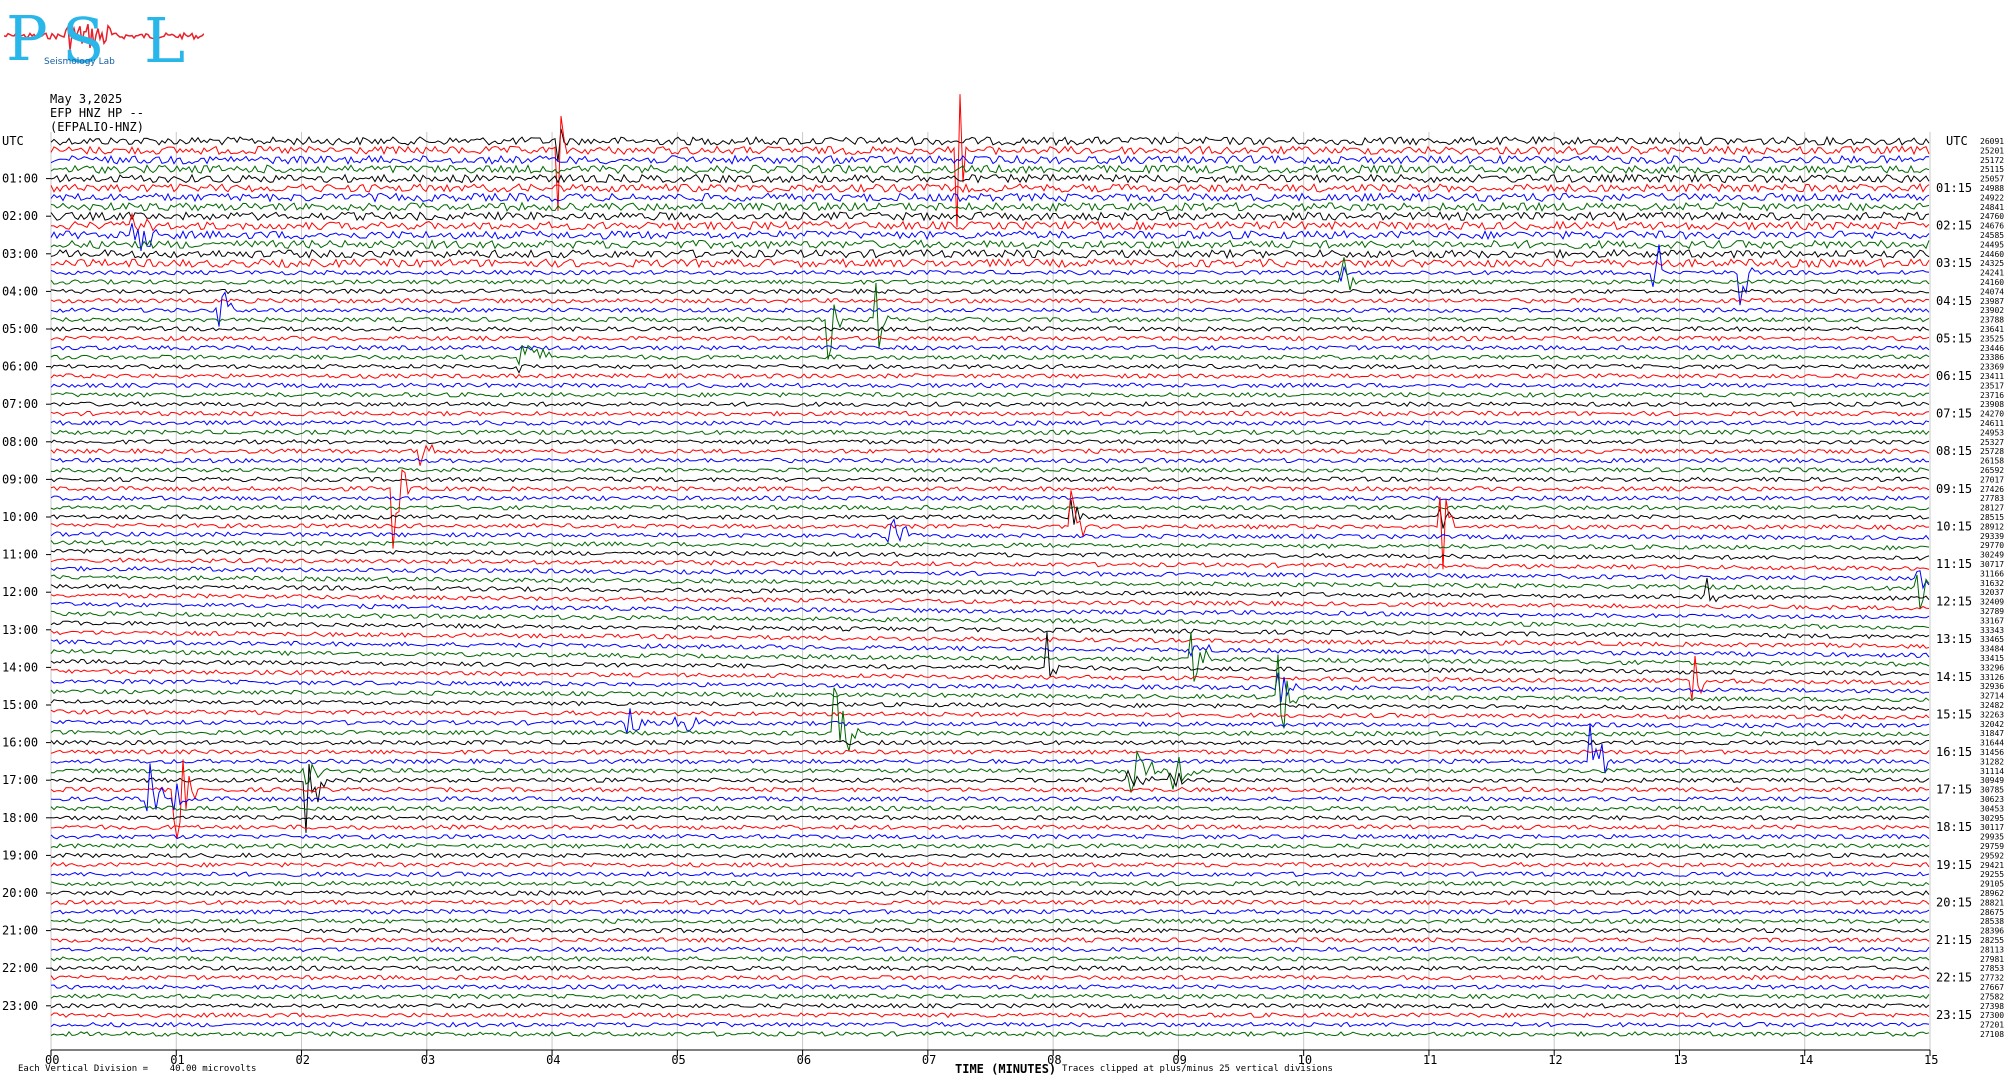 The height and width of the screenshot is (1080, 2010). What do you see at coordinates (1992, 799) in the screenshot?
I see `offset-label: 30623` at bounding box center [1992, 799].